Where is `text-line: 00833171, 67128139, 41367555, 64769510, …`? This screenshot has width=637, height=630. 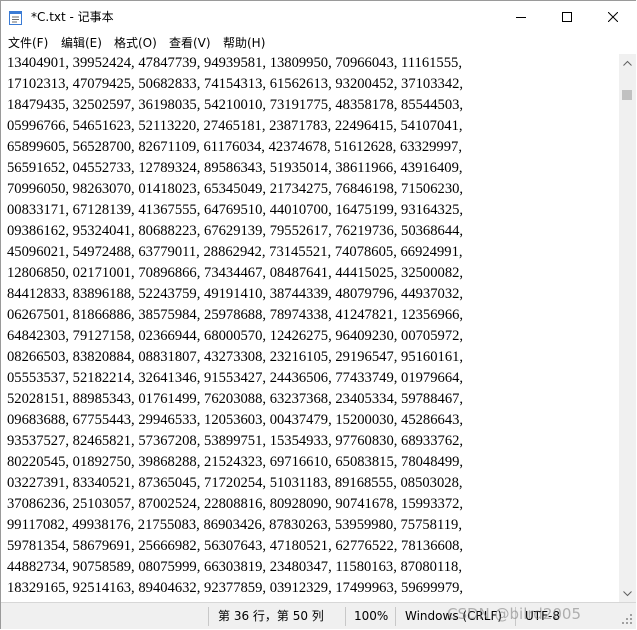
text-line: 00833171, 67128139, 41367555, 64769510, … is located at coordinates (235, 210).